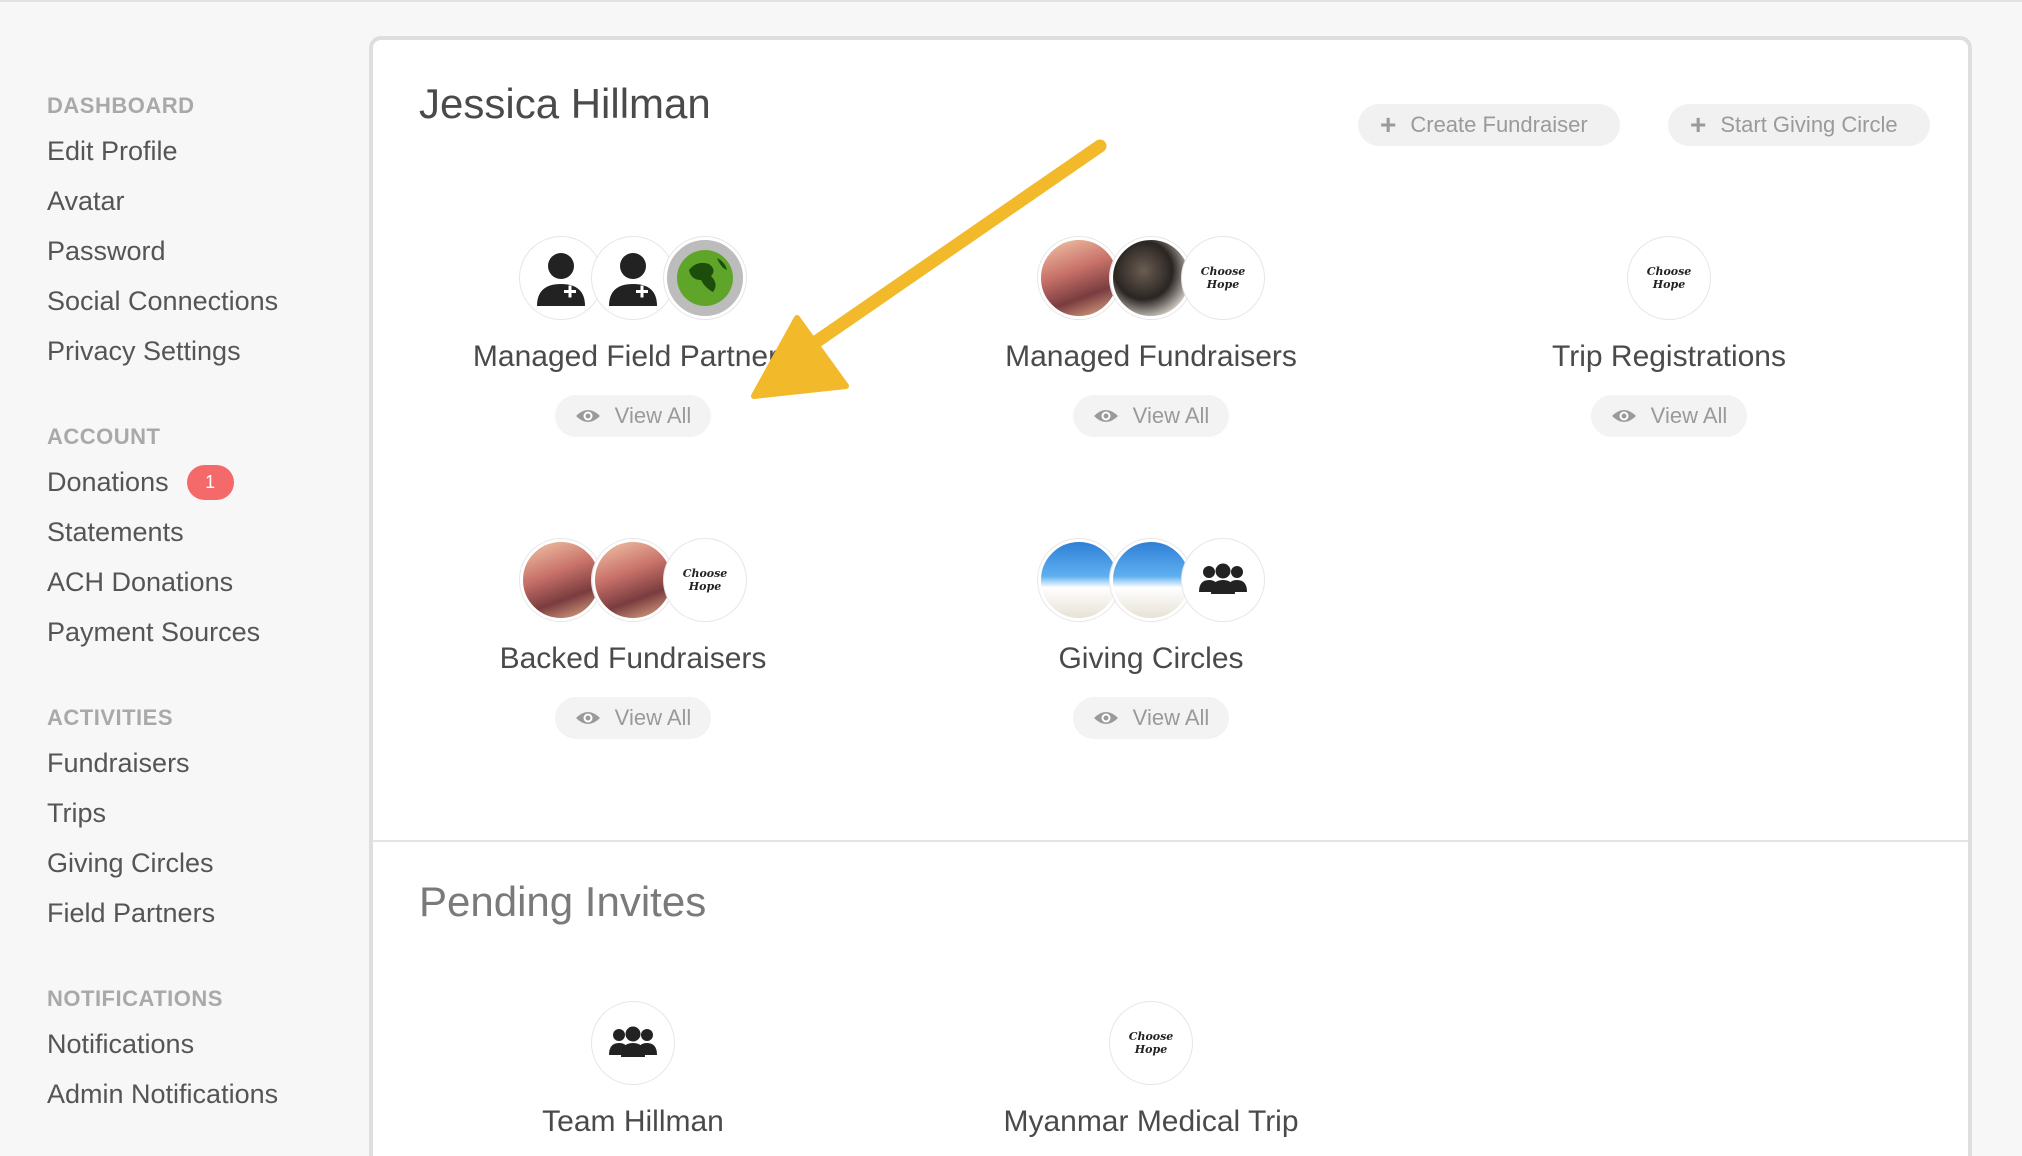  What do you see at coordinates (565, 103) in the screenshot?
I see `page-title: Jessica Hillman` at bounding box center [565, 103].